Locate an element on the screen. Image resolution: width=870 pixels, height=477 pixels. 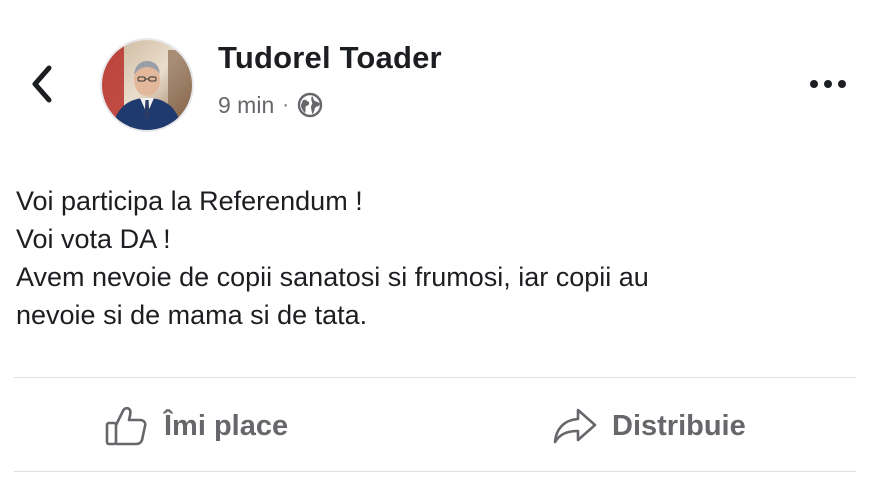
post-meta: 9 min · is located at coordinates (270, 105).